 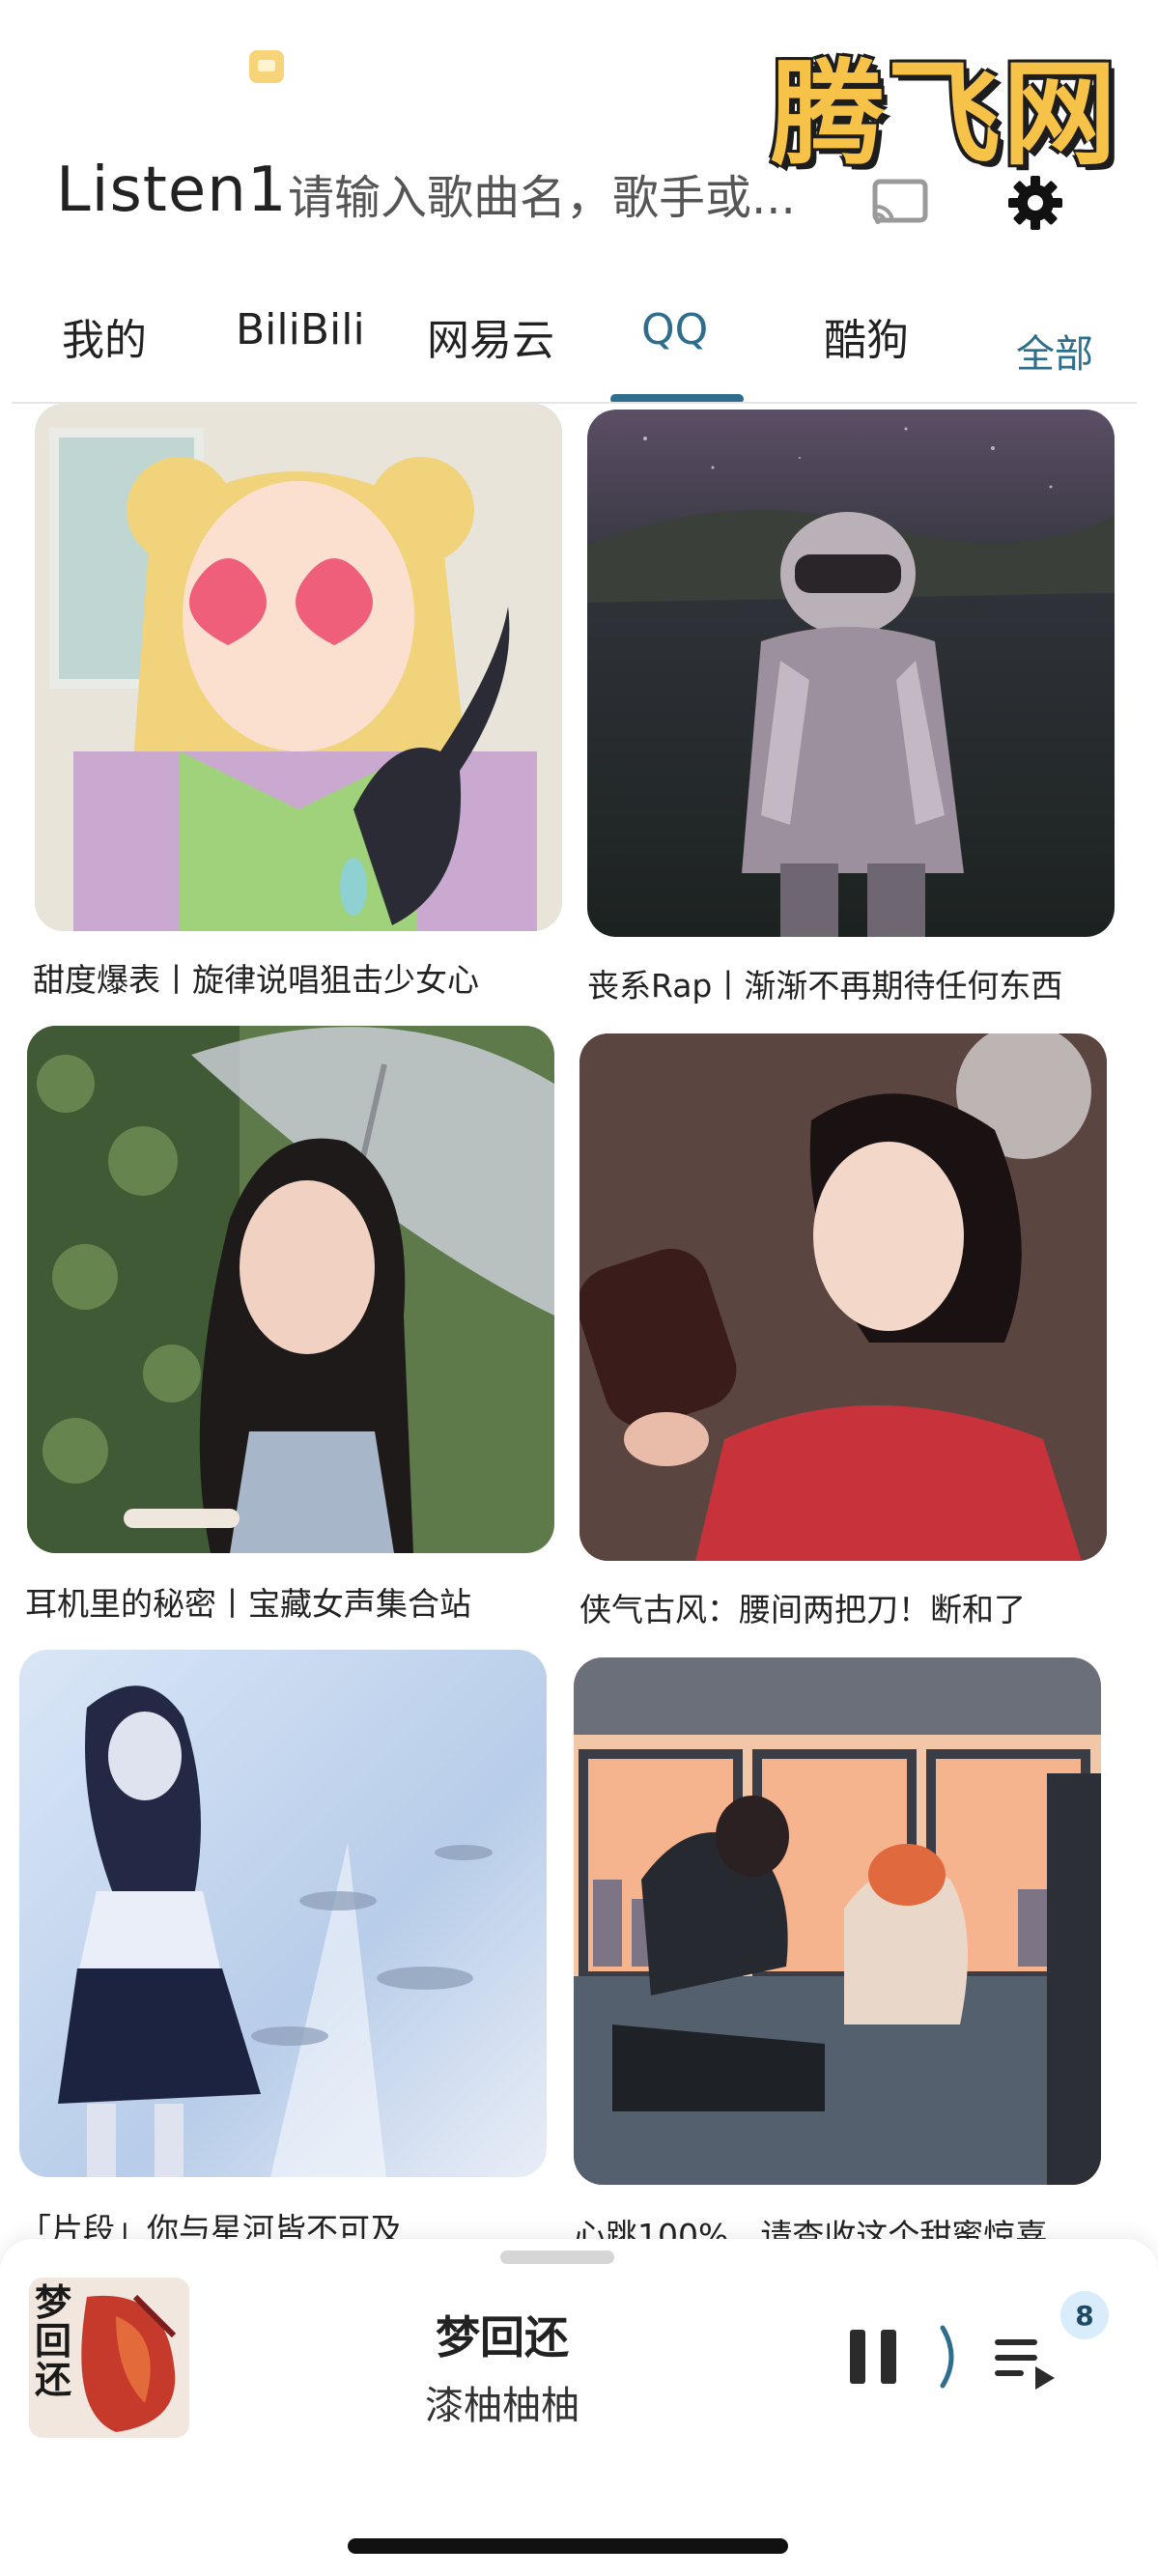 What do you see at coordinates (557, 2257) in the screenshot?
I see `player-drag-handle` at bounding box center [557, 2257].